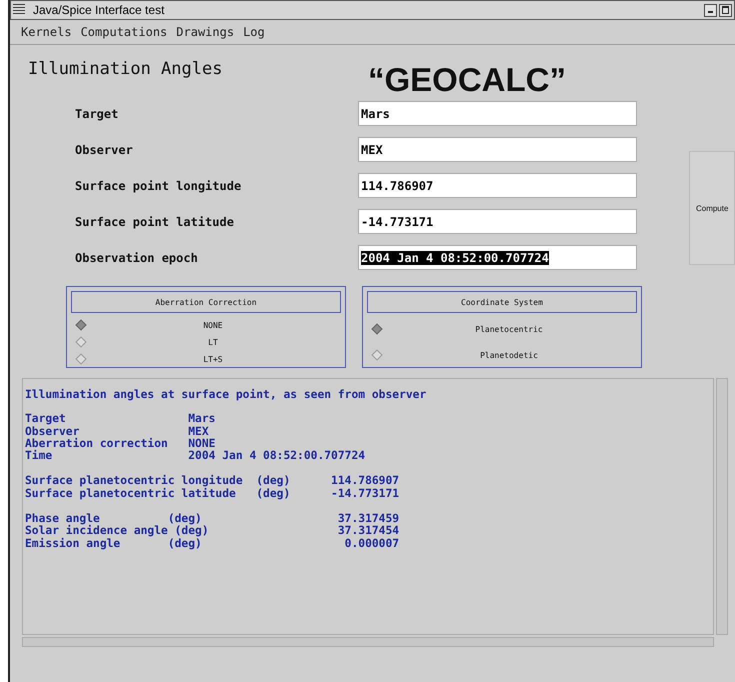 This screenshot has width=735, height=682. Describe the element at coordinates (212, 481) in the screenshot. I see `output-line: Surface planetocentric longitude (deg) 114.786907` at that location.